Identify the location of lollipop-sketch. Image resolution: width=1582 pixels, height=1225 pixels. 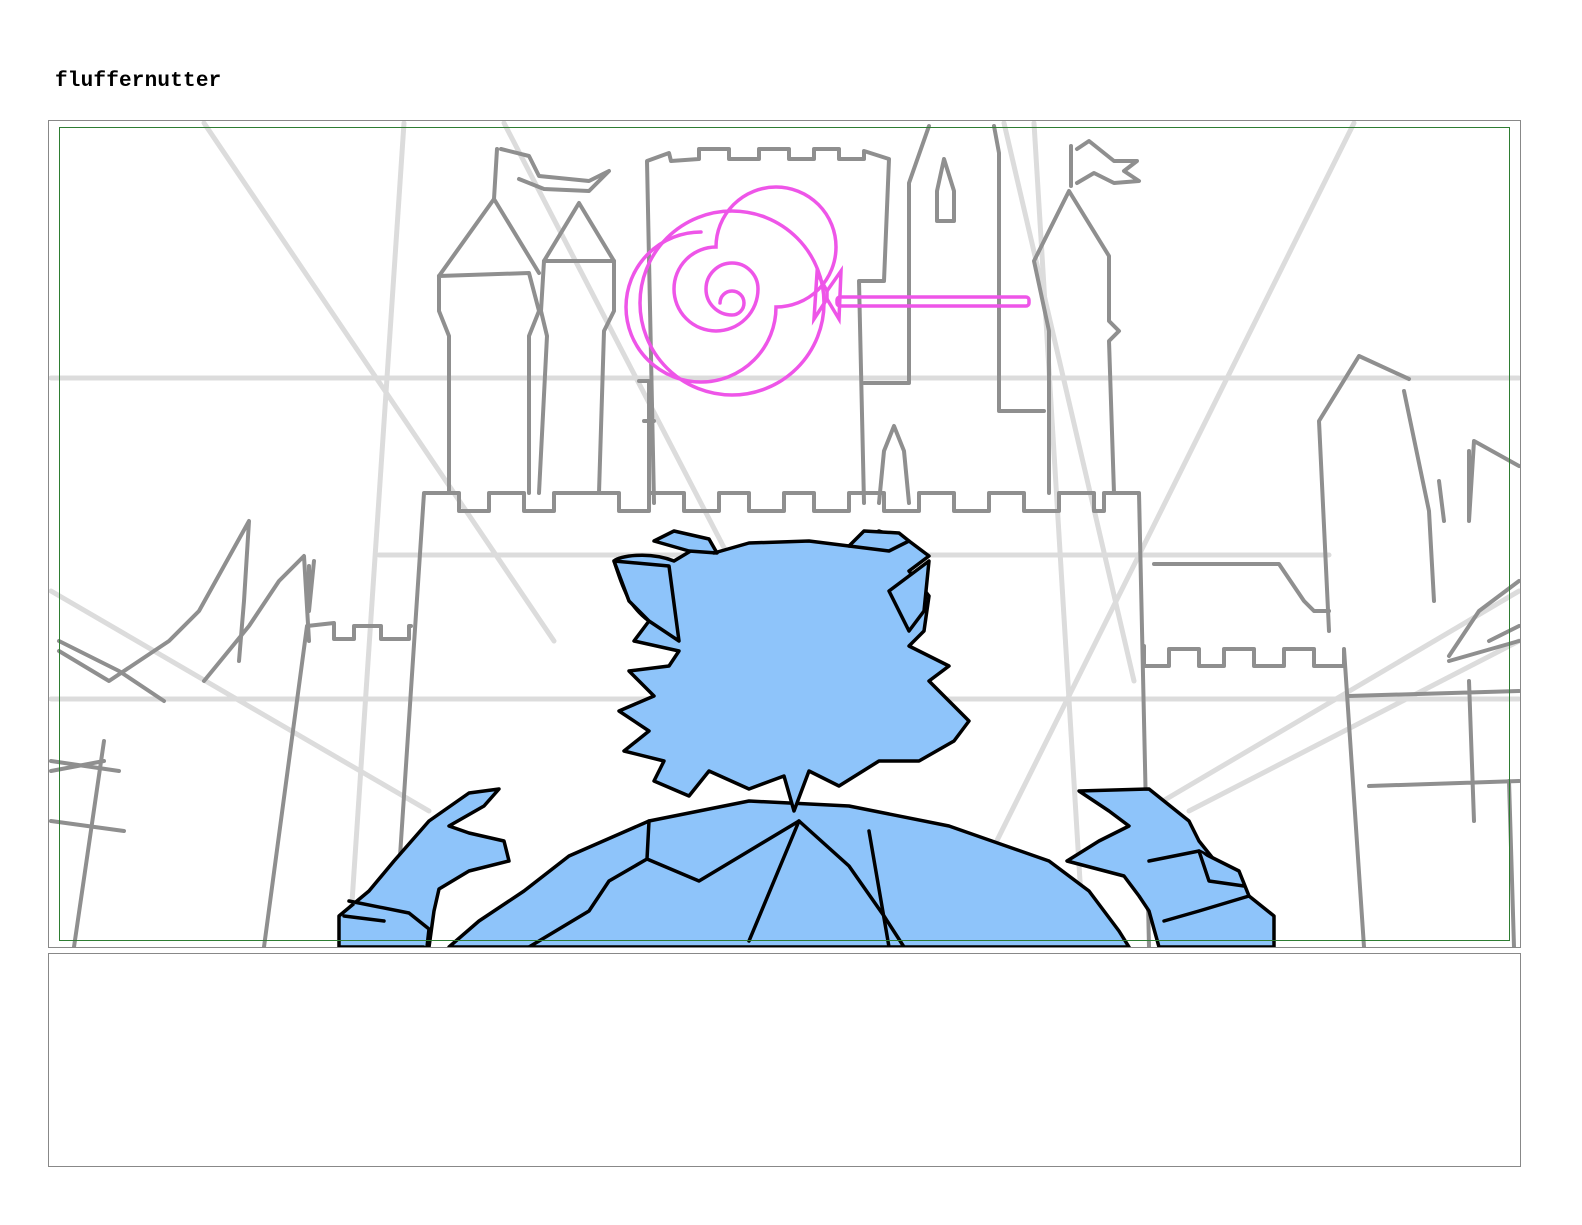
(827, 291).